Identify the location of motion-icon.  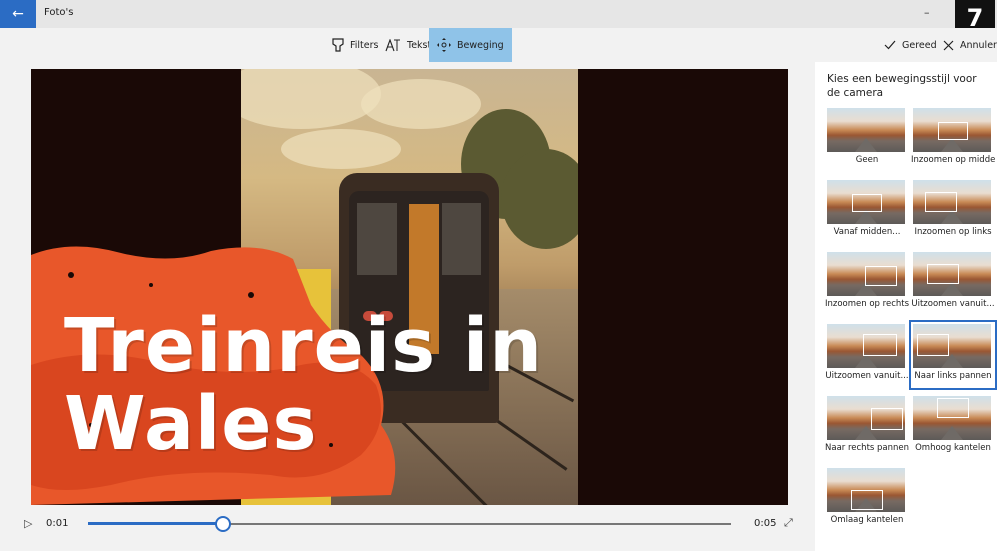
(444, 45).